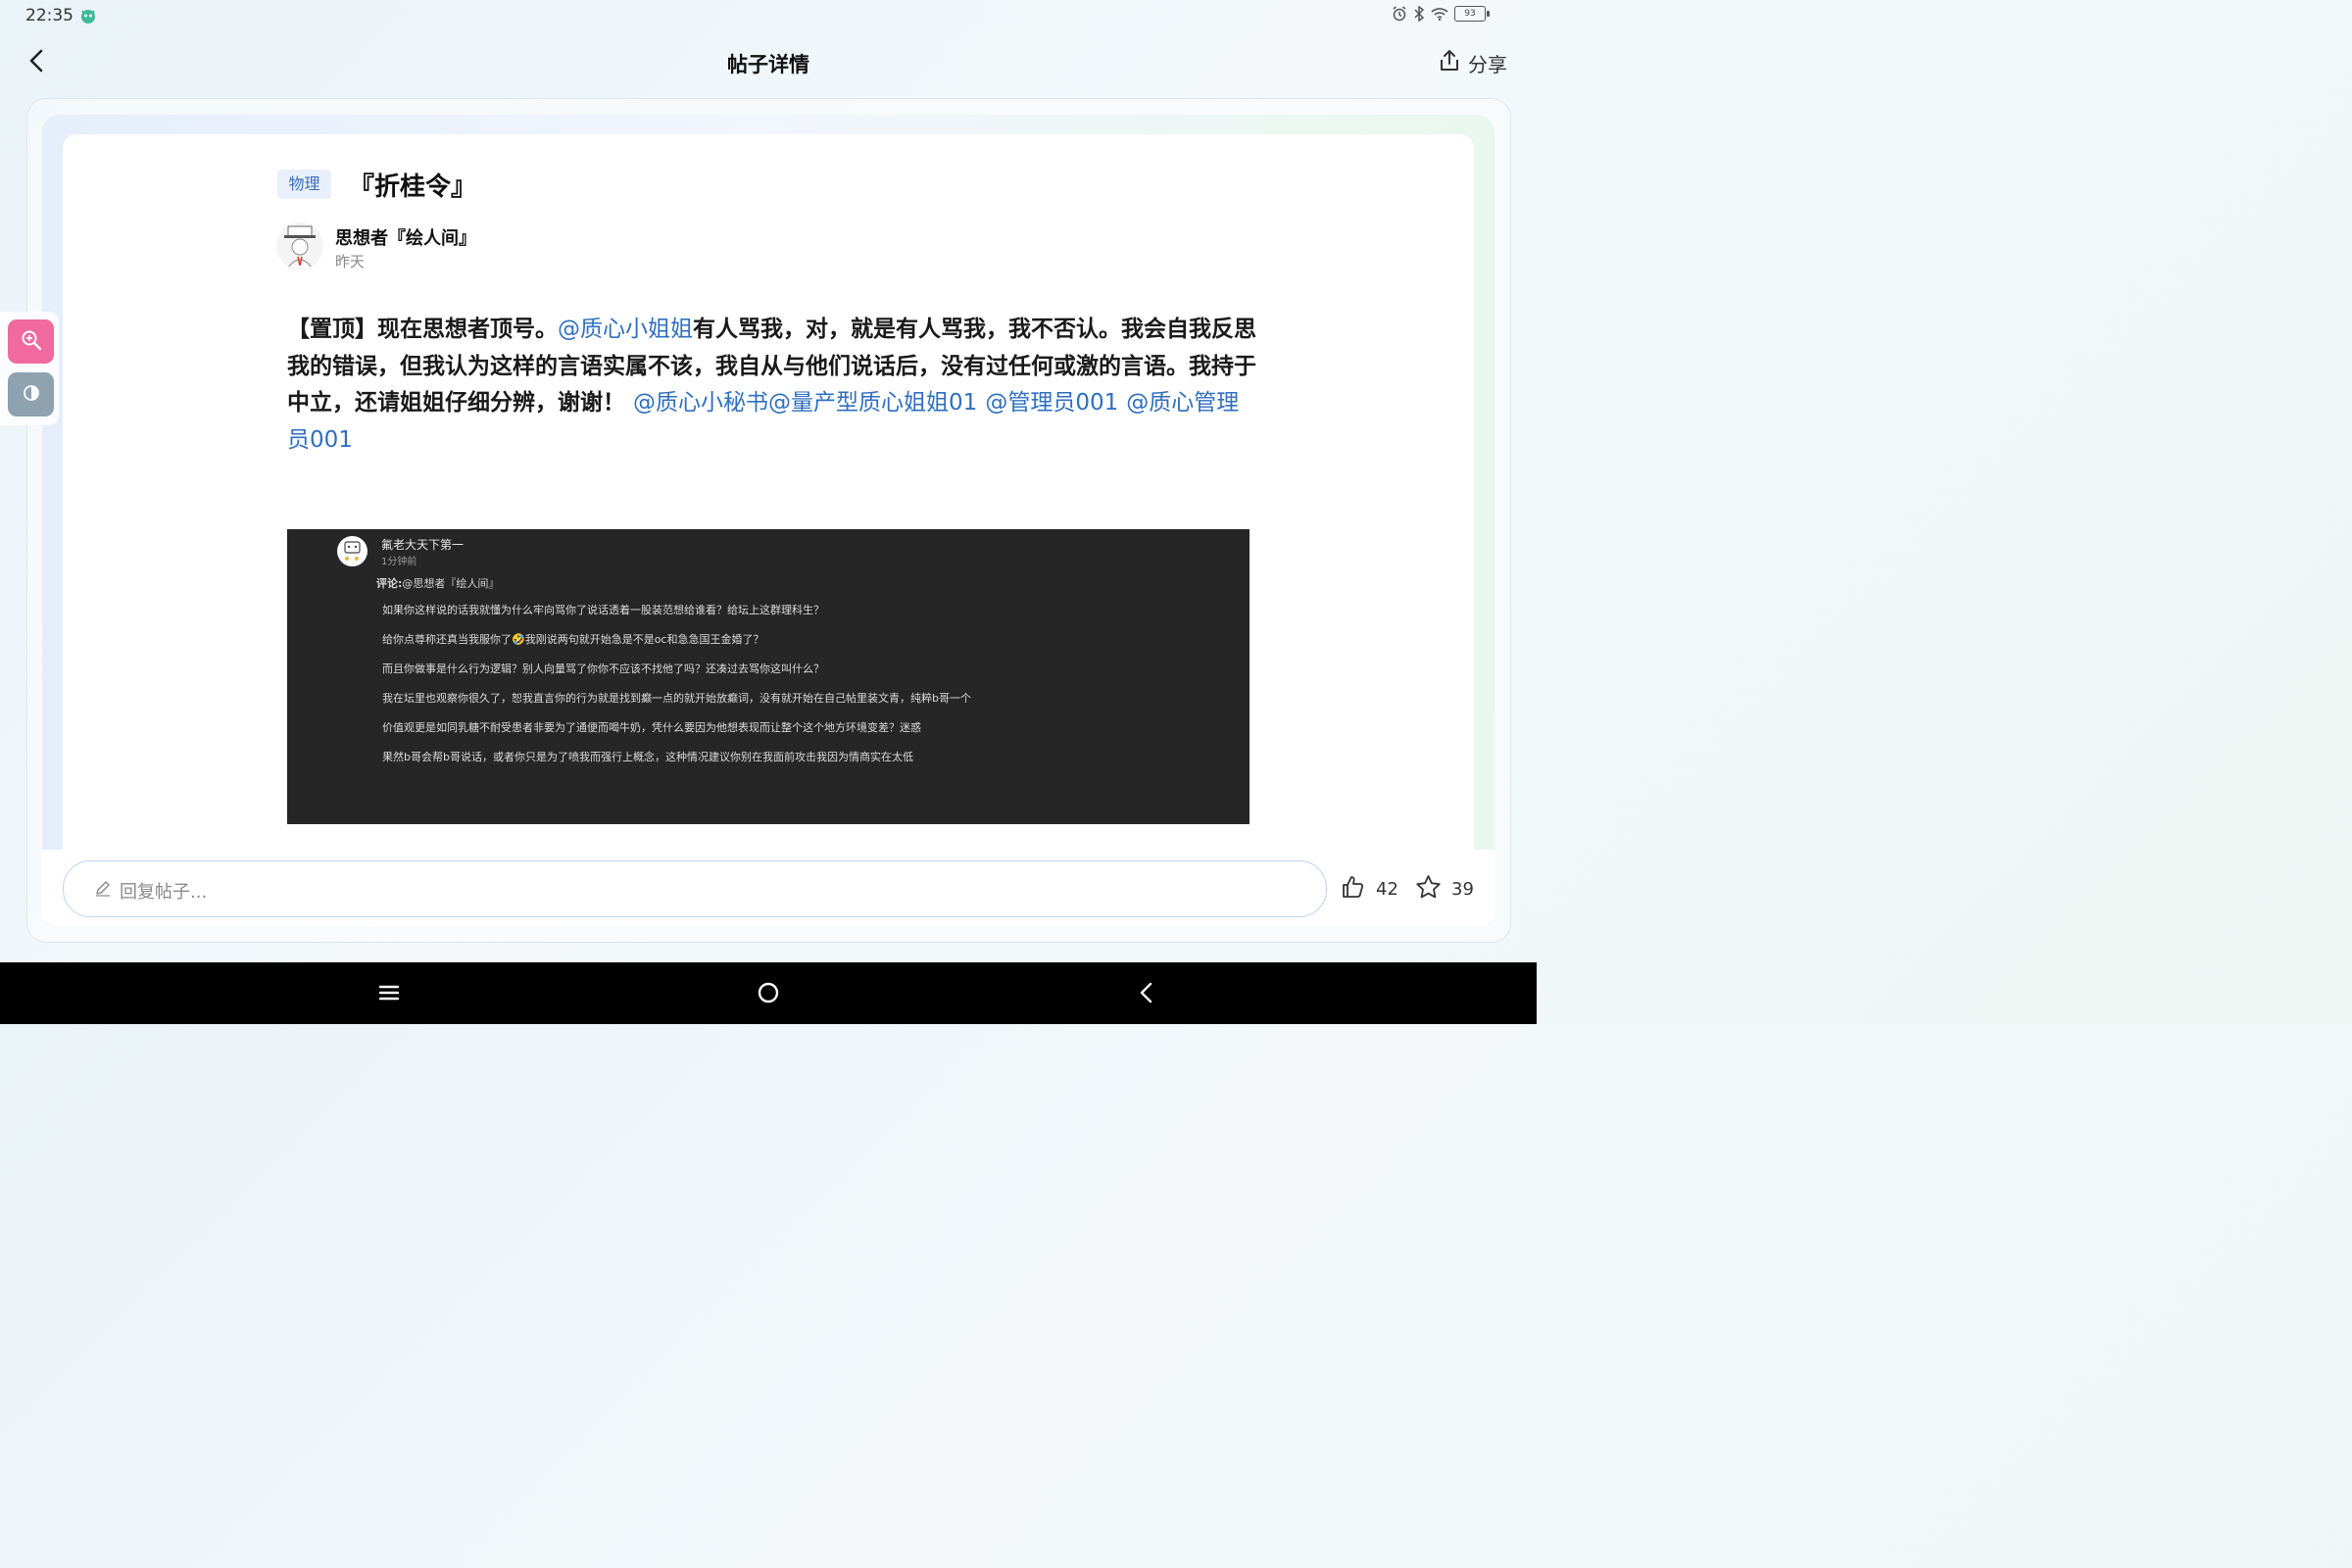 The width and height of the screenshot is (2352, 1568). I want to click on alarm-icon, so click(1399, 14).